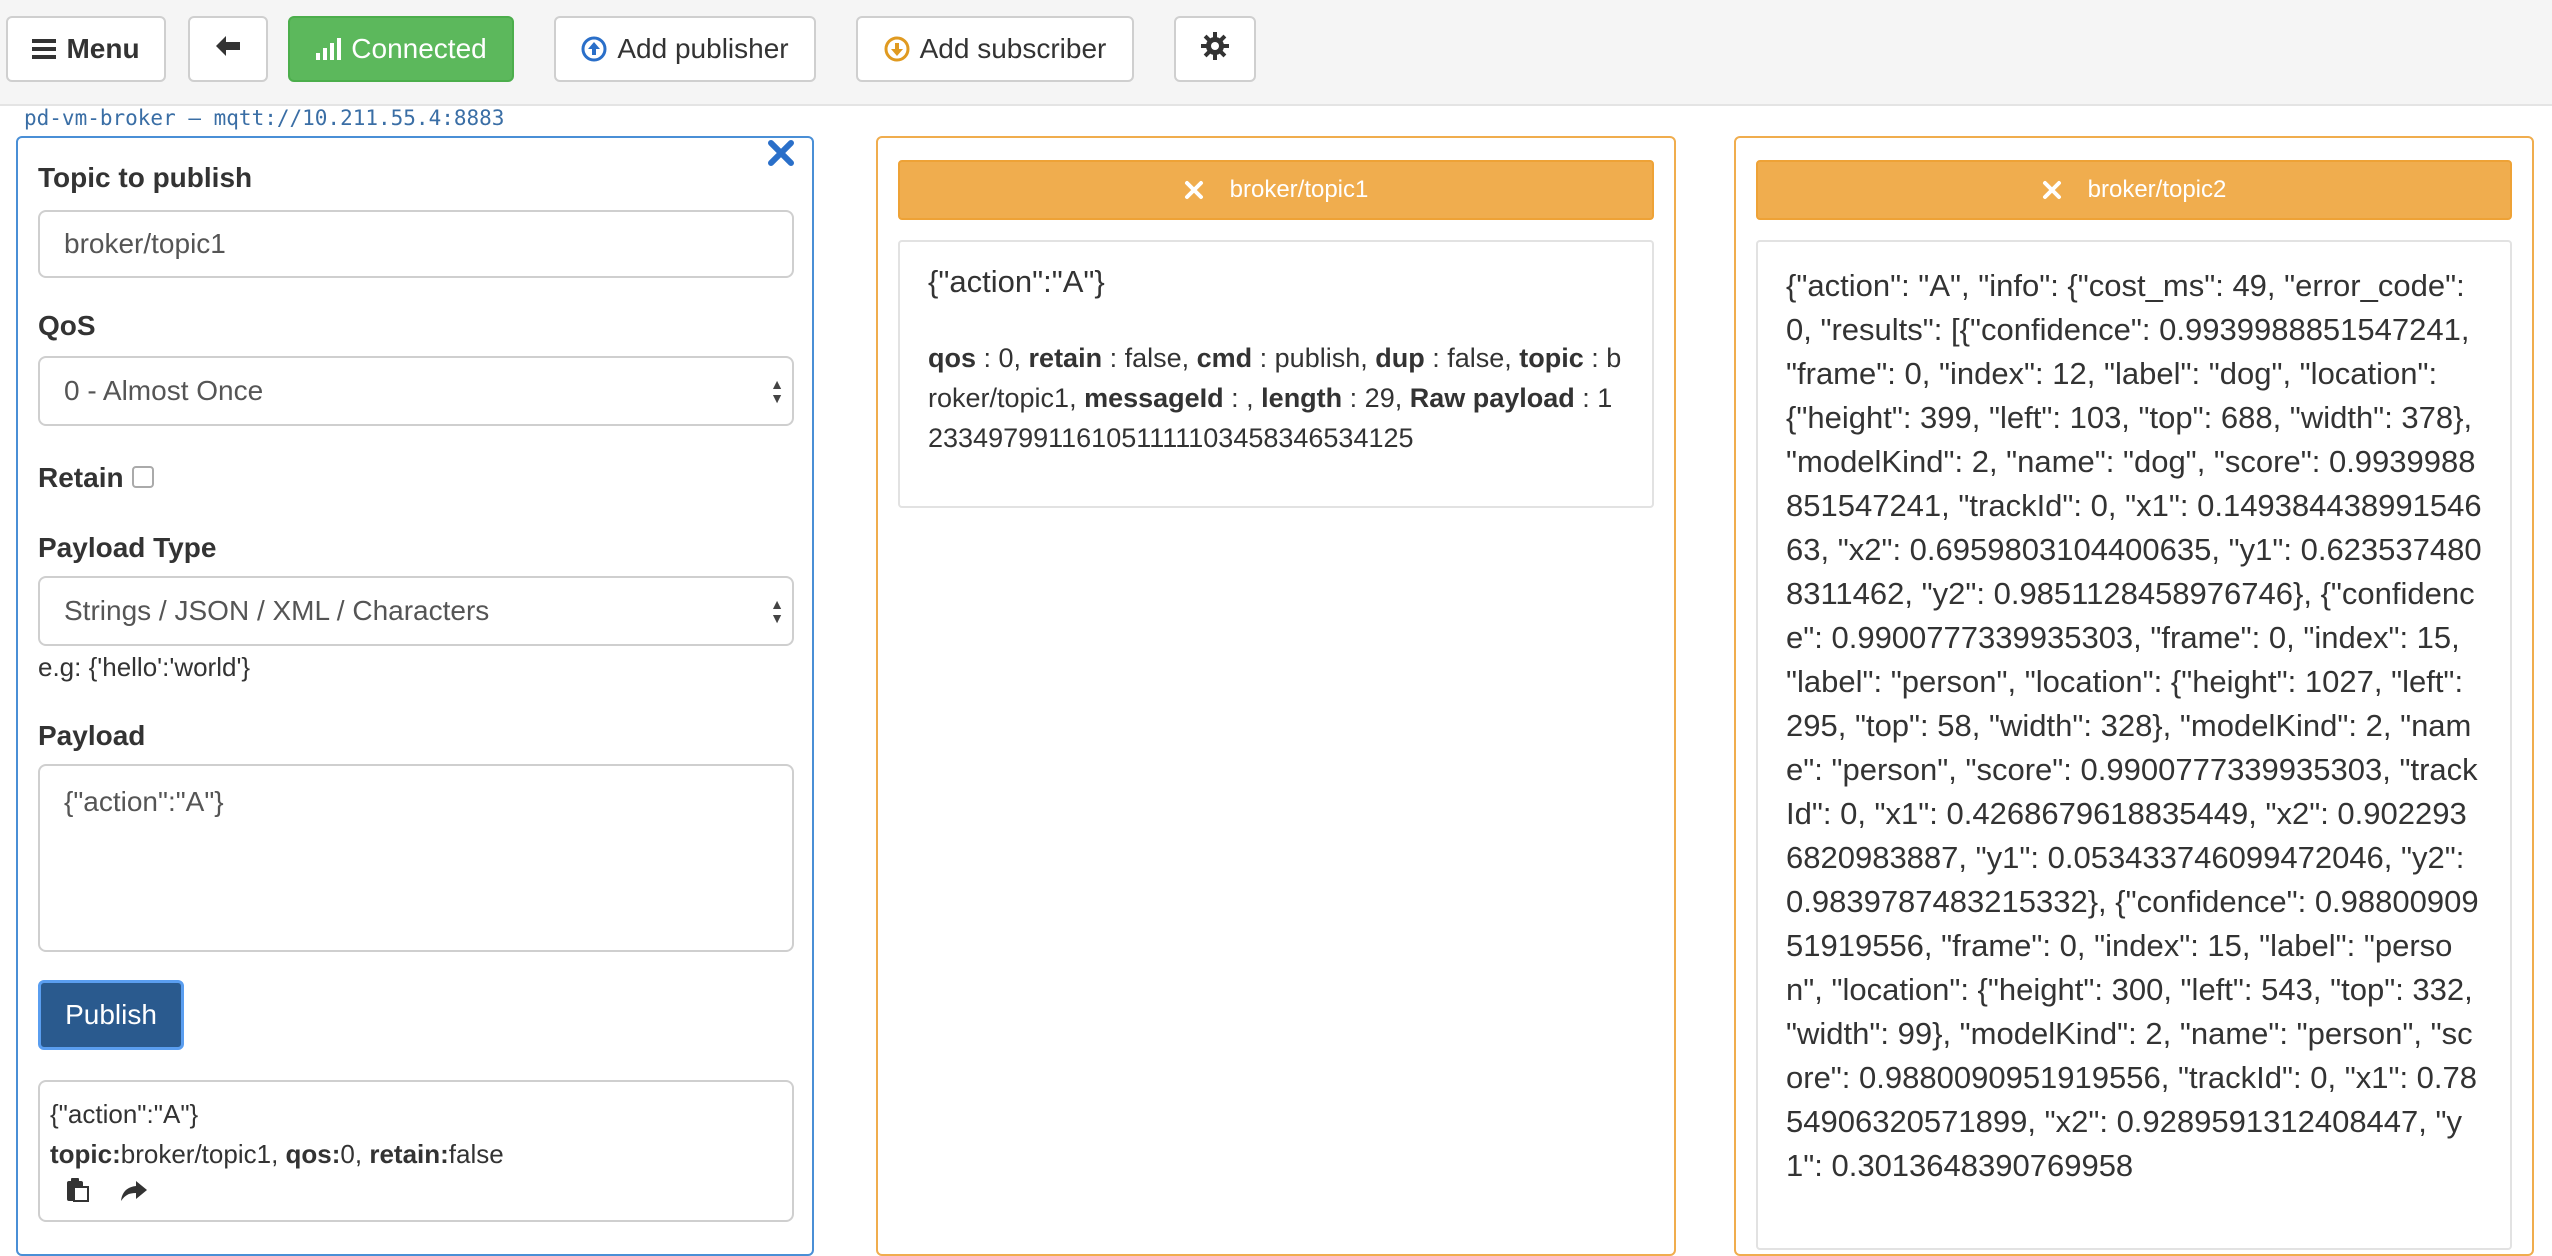 The height and width of the screenshot is (1256, 2552). I want to click on log-meta: topic:broker/topic1, qos:0, retain:false, so click(416, 1154).